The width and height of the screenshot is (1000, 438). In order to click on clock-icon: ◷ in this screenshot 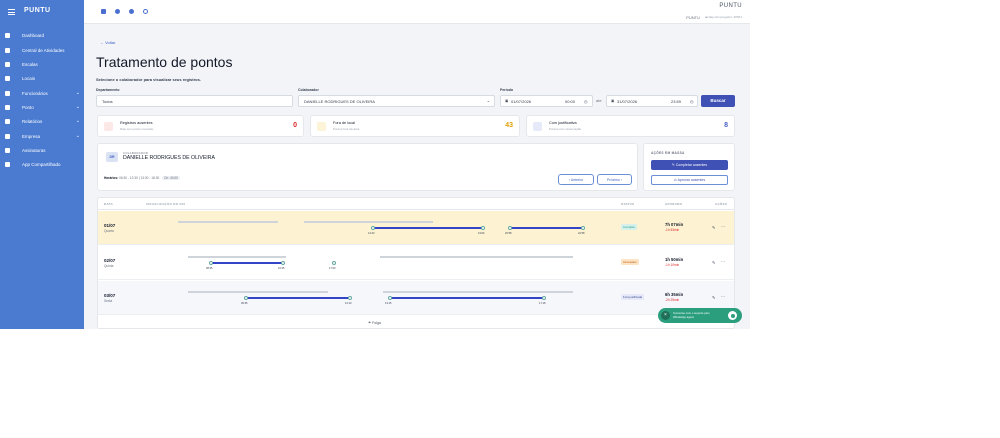, I will do `click(692, 101)`.